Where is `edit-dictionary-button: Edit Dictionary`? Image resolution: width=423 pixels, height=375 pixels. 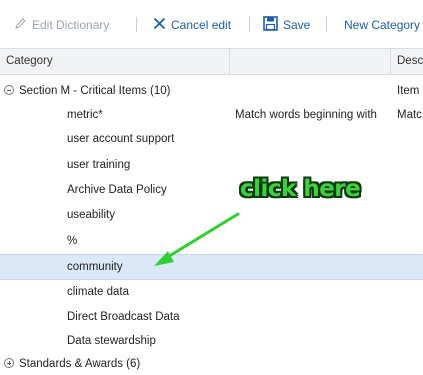 edit-dictionary-button: Edit Dictionary is located at coordinates (61, 25).